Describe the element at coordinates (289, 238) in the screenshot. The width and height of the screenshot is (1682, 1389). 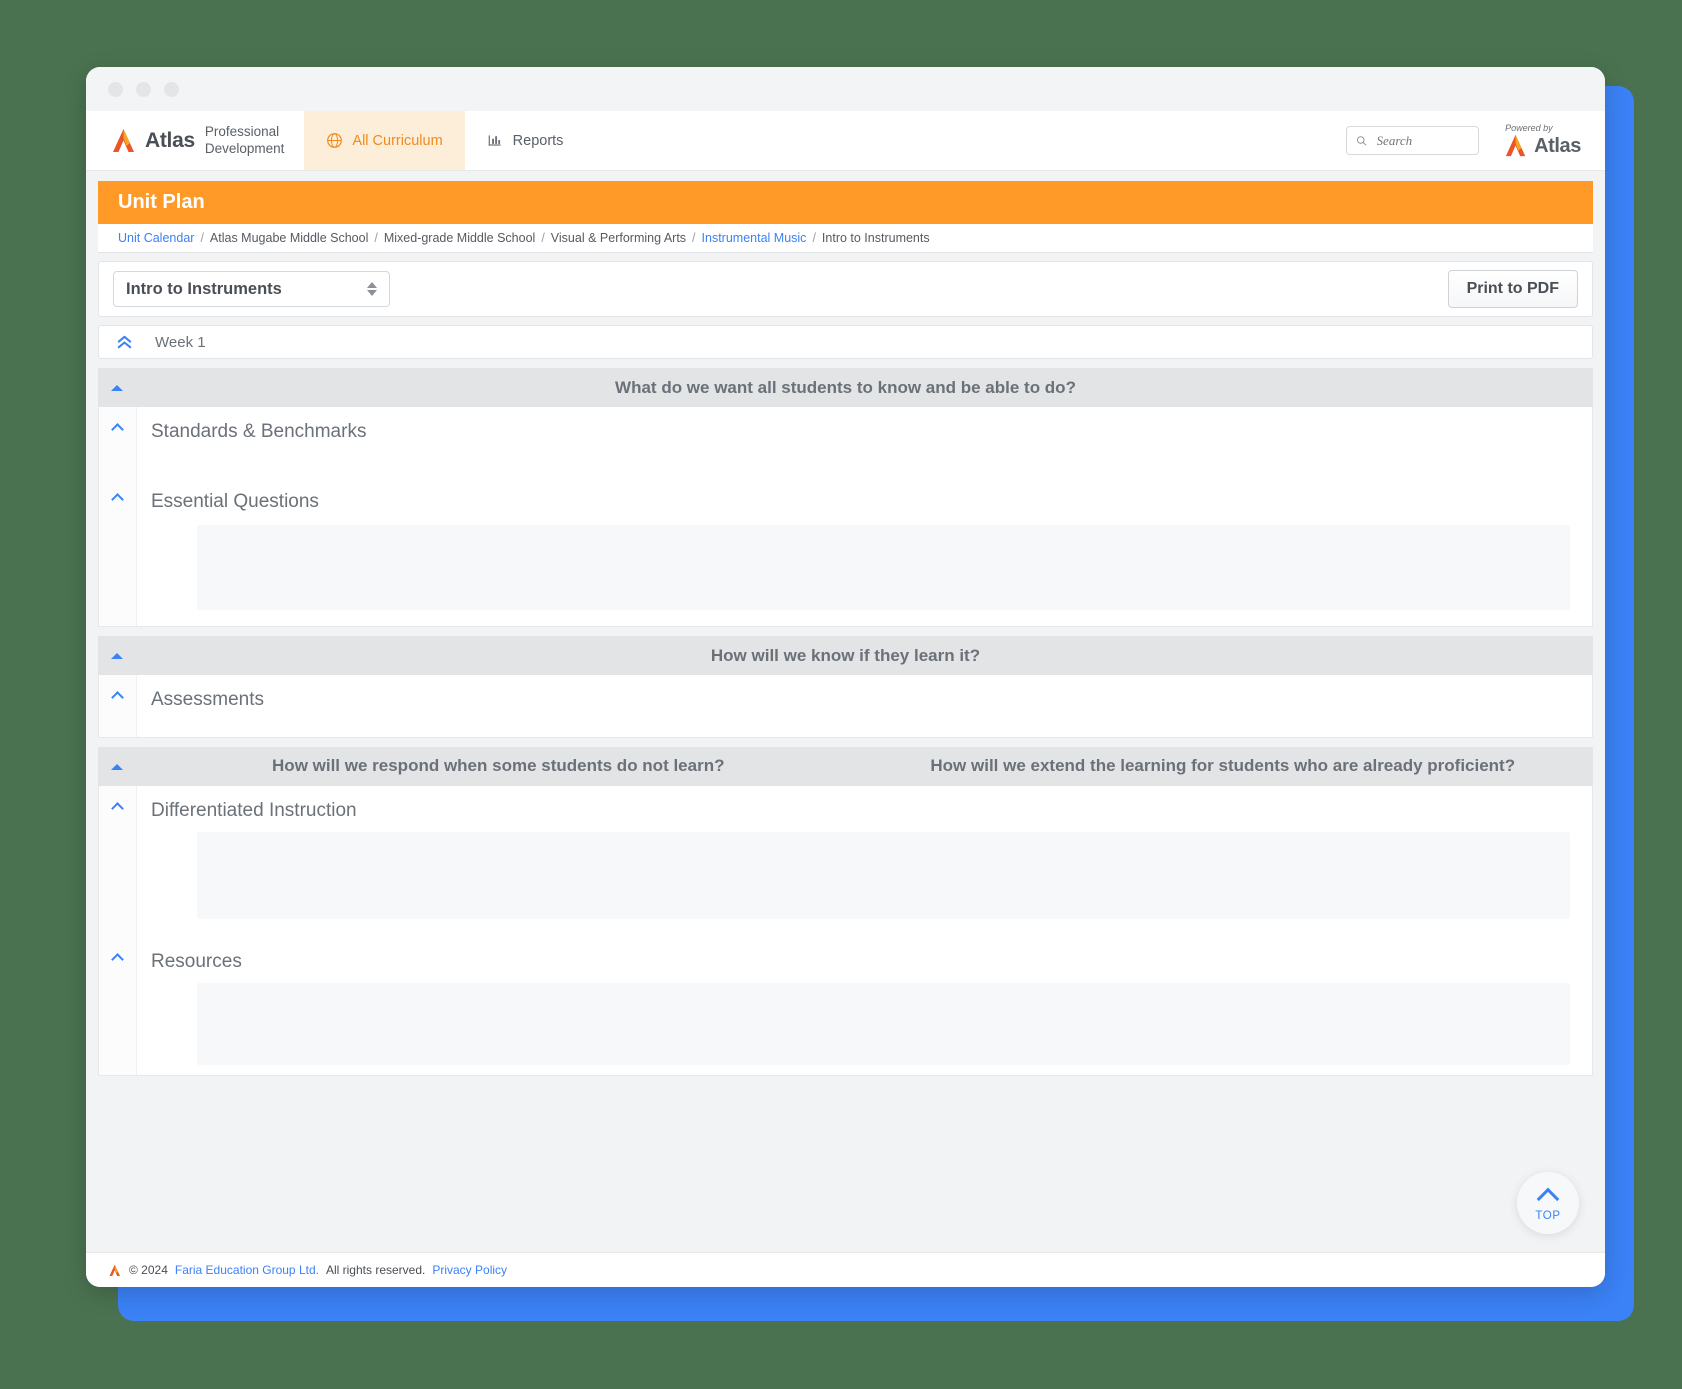
I see `breadcrumb-item-1: Atlas Mugabe Middle School` at that location.